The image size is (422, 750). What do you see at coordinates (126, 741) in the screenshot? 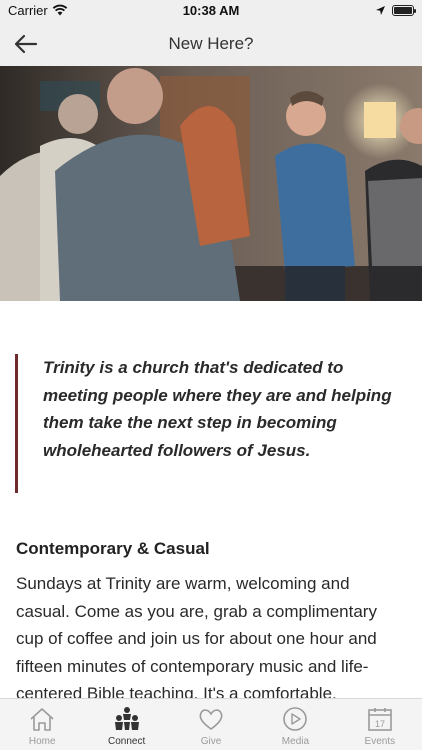
I see `tab-connect-label: Connect` at bounding box center [126, 741].